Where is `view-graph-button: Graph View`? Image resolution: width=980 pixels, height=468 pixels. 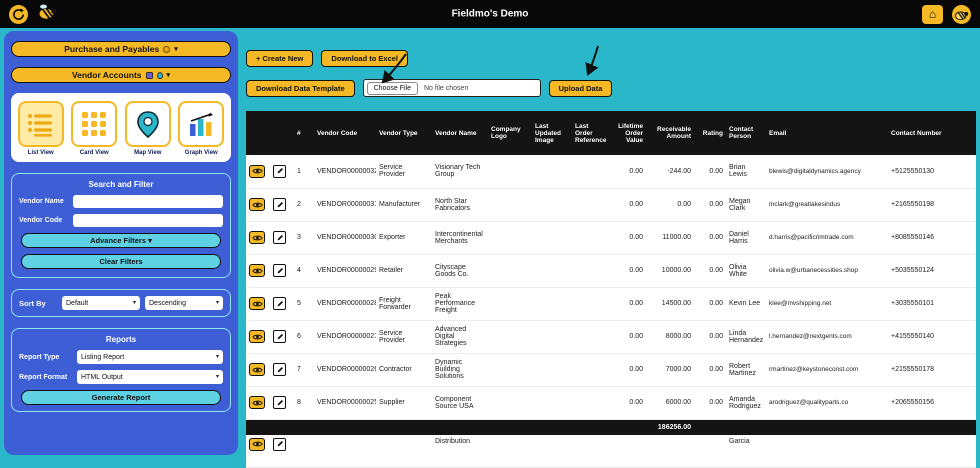
view-graph-button: Graph View is located at coordinates (201, 128).